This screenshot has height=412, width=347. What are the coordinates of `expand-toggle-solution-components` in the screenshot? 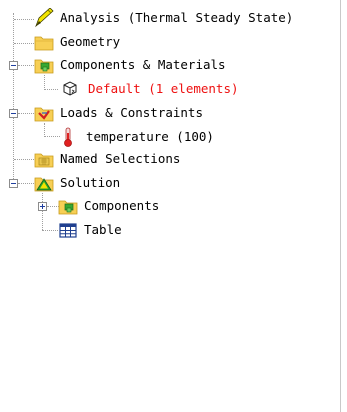 It's located at (42, 206).